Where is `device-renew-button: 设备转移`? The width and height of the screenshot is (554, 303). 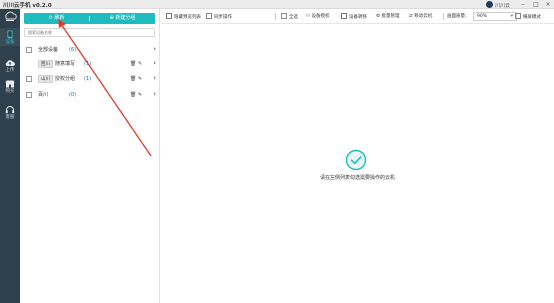 device-renew-button: 设备转移 is located at coordinates (354, 16).